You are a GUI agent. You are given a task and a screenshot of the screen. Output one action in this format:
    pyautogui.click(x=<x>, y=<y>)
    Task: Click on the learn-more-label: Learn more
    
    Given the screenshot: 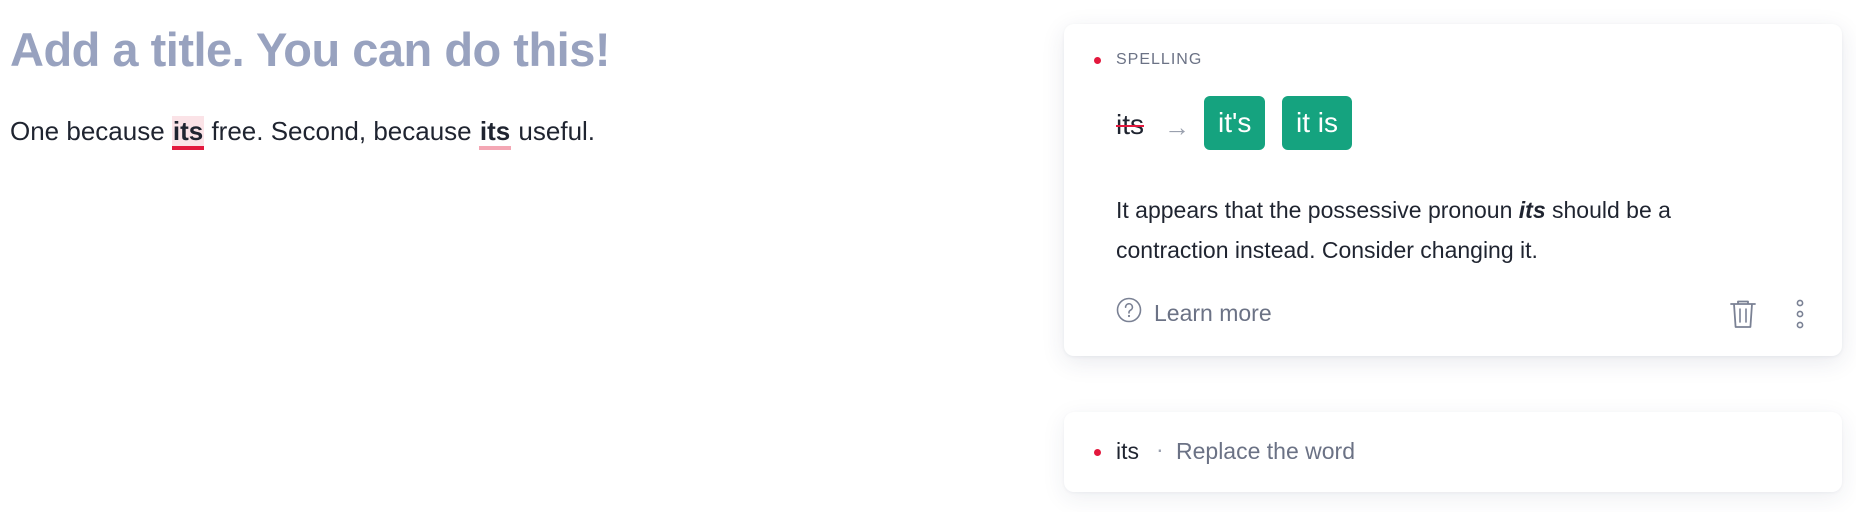 What is the action you would take?
    pyautogui.click(x=1213, y=312)
    